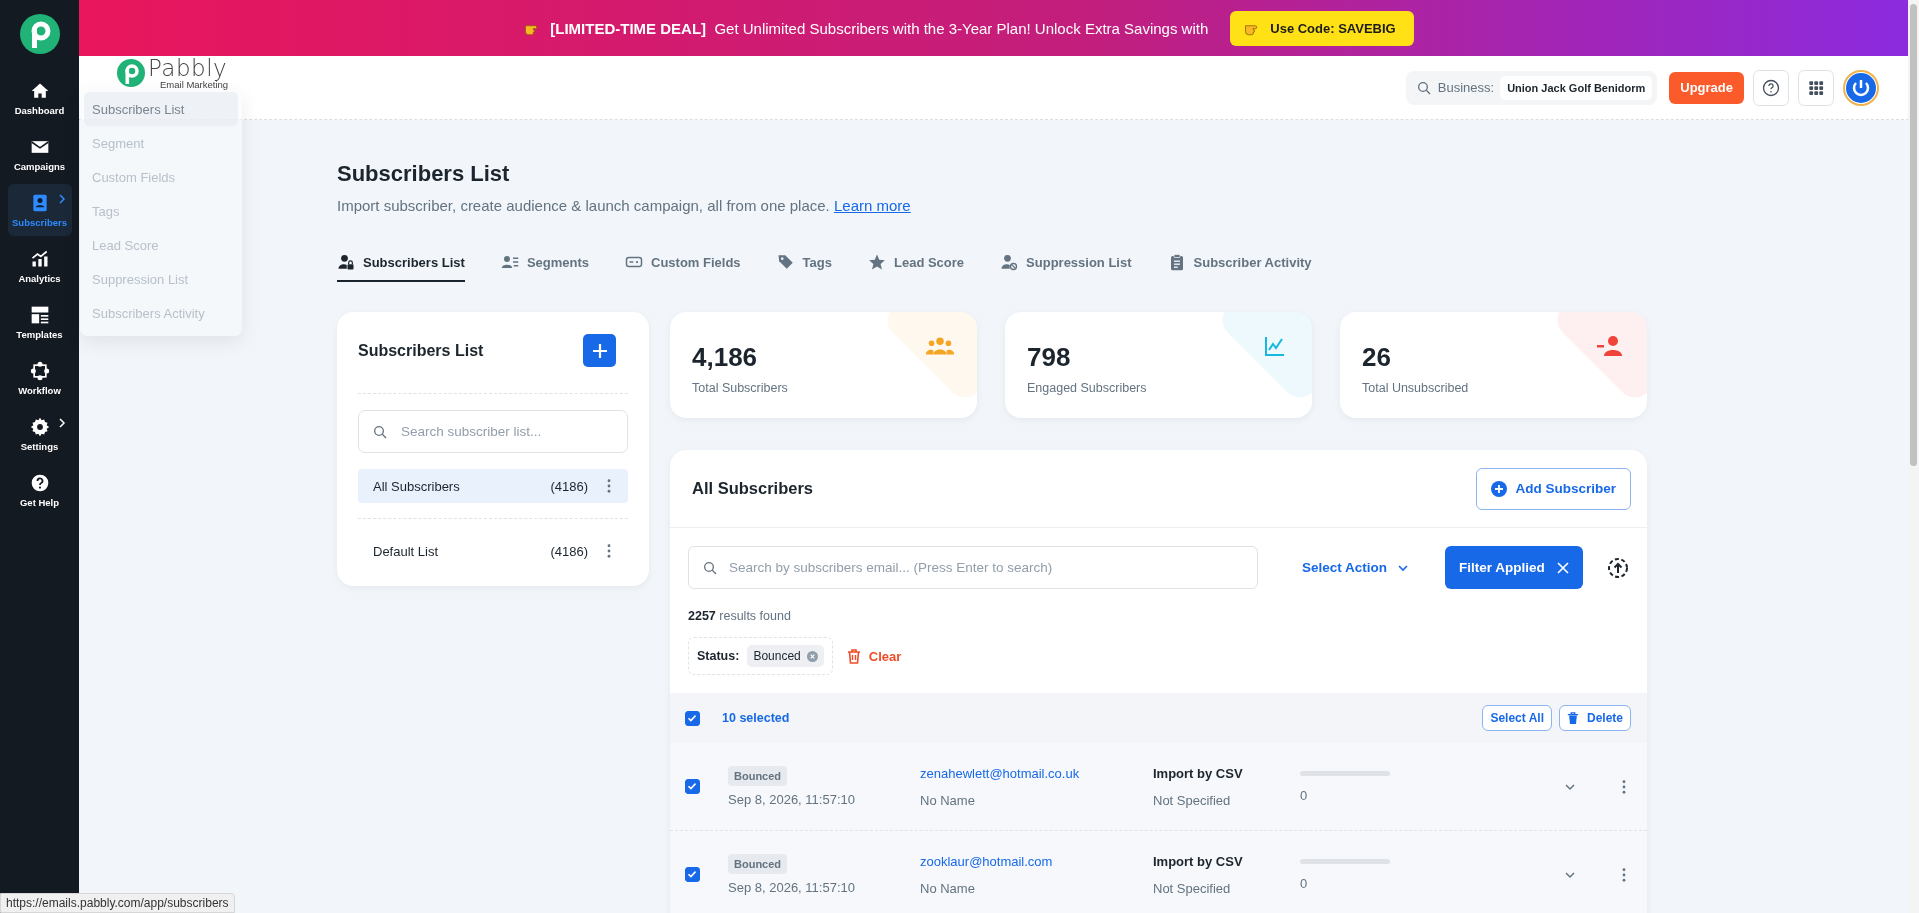 This screenshot has width=1919, height=913. I want to click on tag-icon, so click(785, 262).